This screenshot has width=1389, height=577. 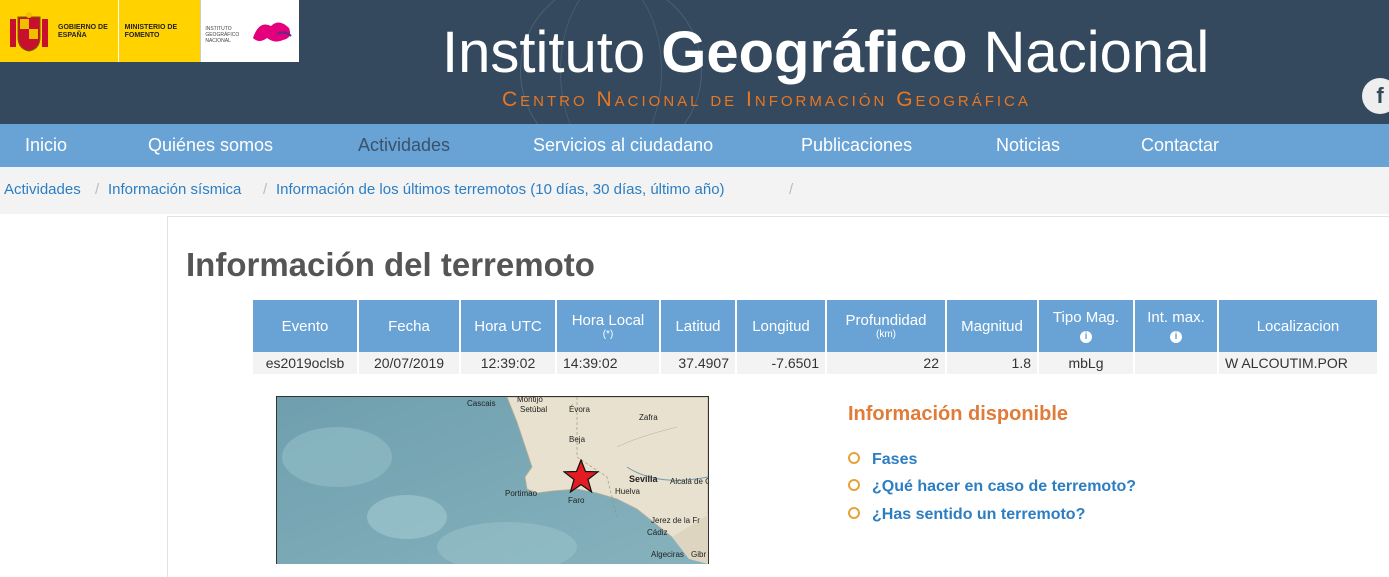 I want to click on page-title: Información del terremoto, so click(x=390, y=264).